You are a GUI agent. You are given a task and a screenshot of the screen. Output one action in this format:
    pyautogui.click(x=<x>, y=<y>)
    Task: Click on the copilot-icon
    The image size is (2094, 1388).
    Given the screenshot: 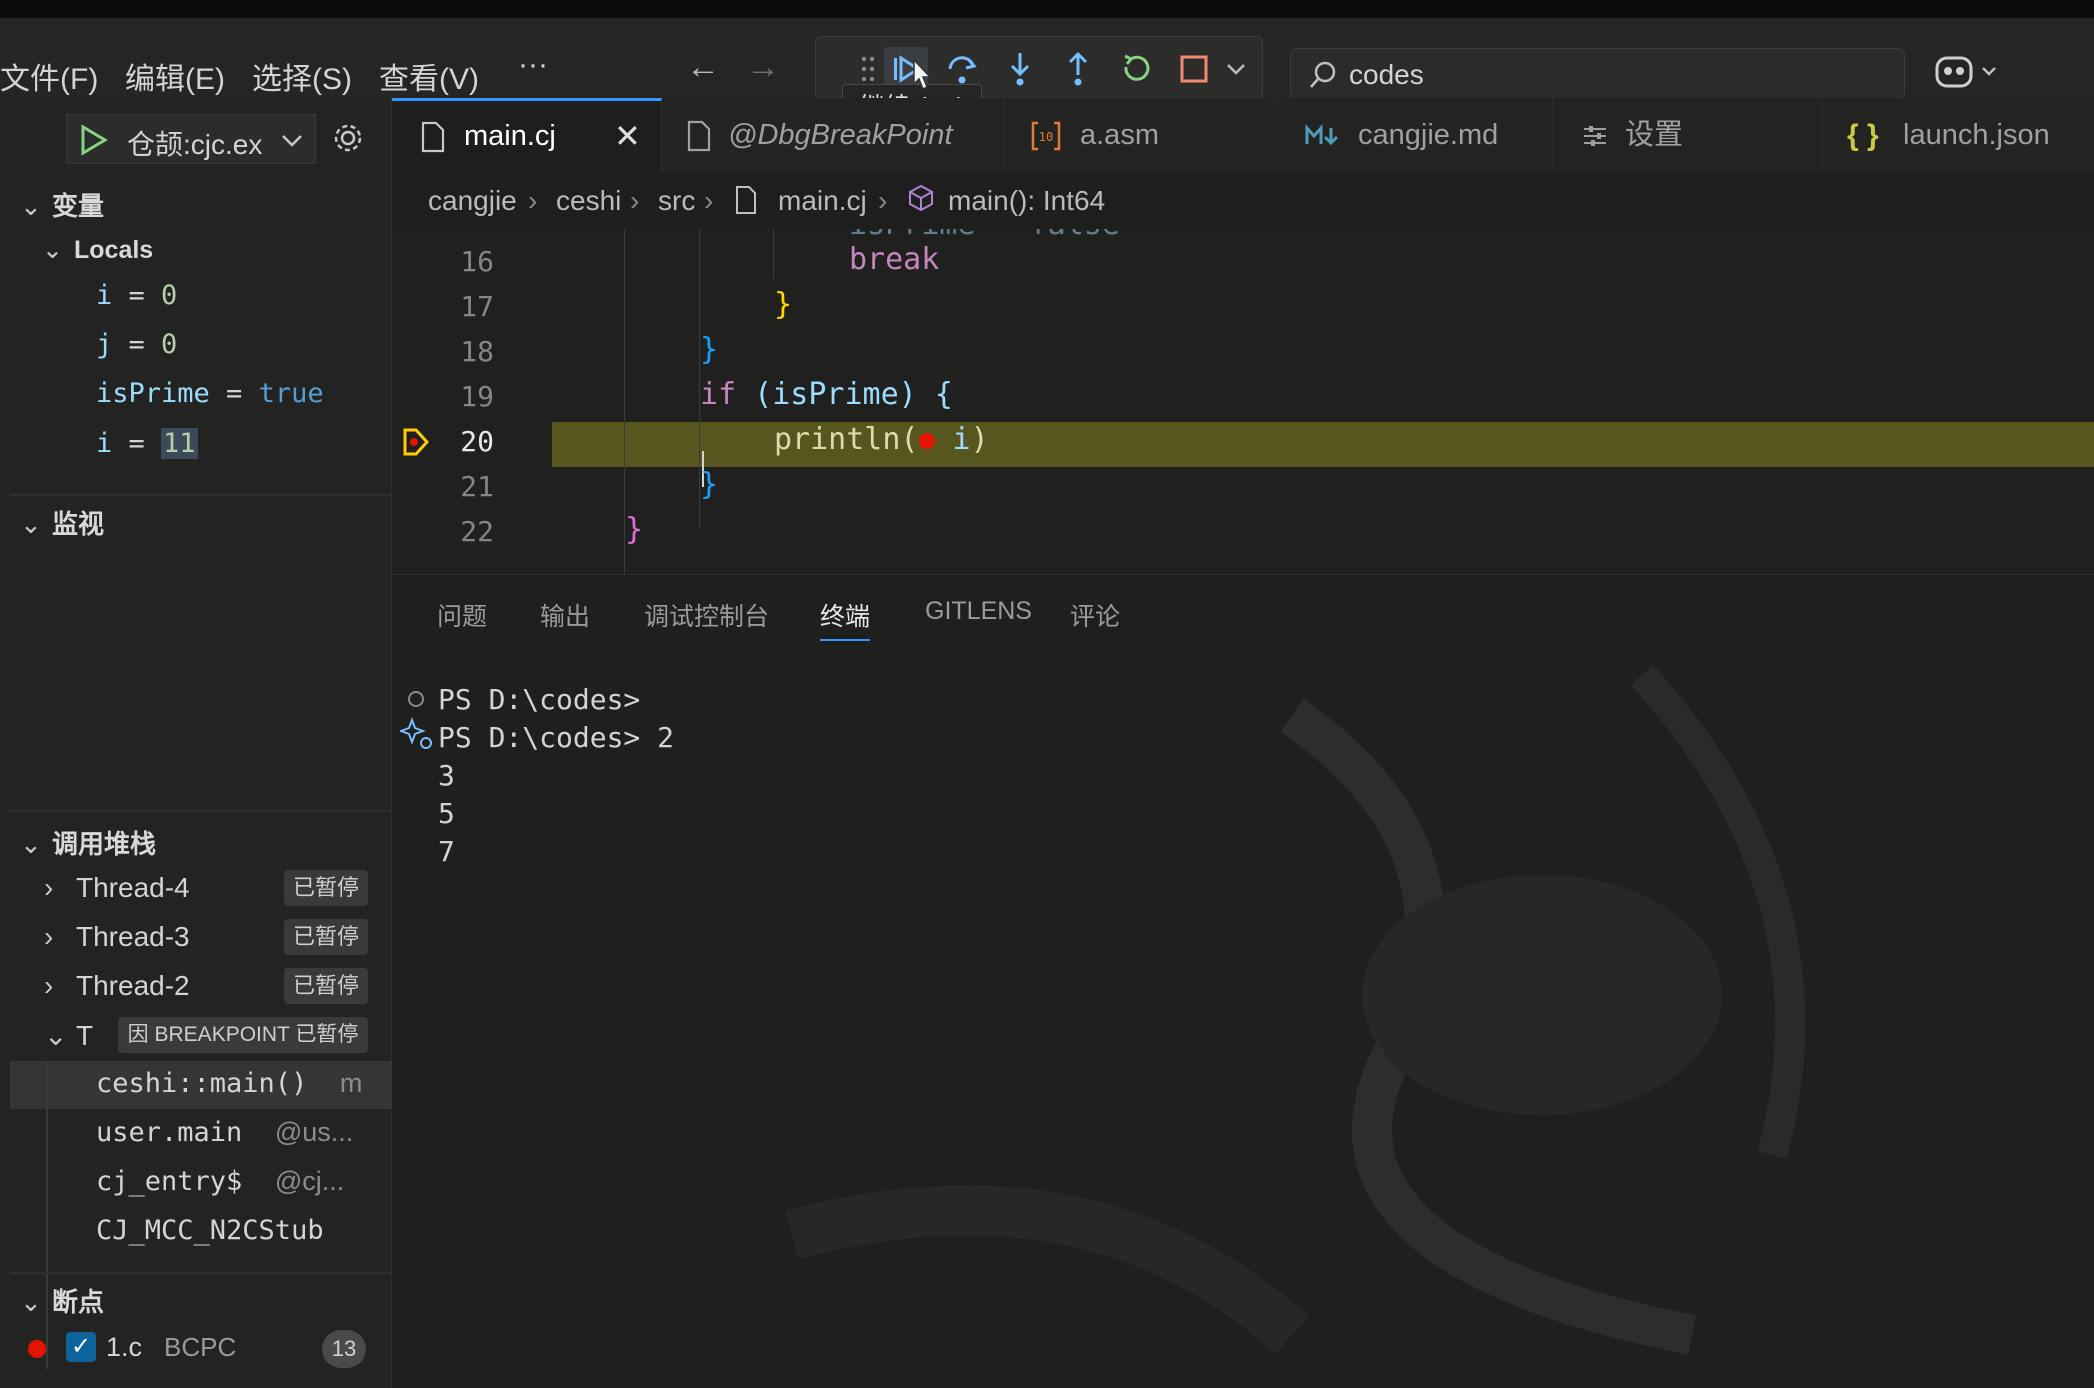 What is the action you would take?
    pyautogui.click(x=1965, y=72)
    